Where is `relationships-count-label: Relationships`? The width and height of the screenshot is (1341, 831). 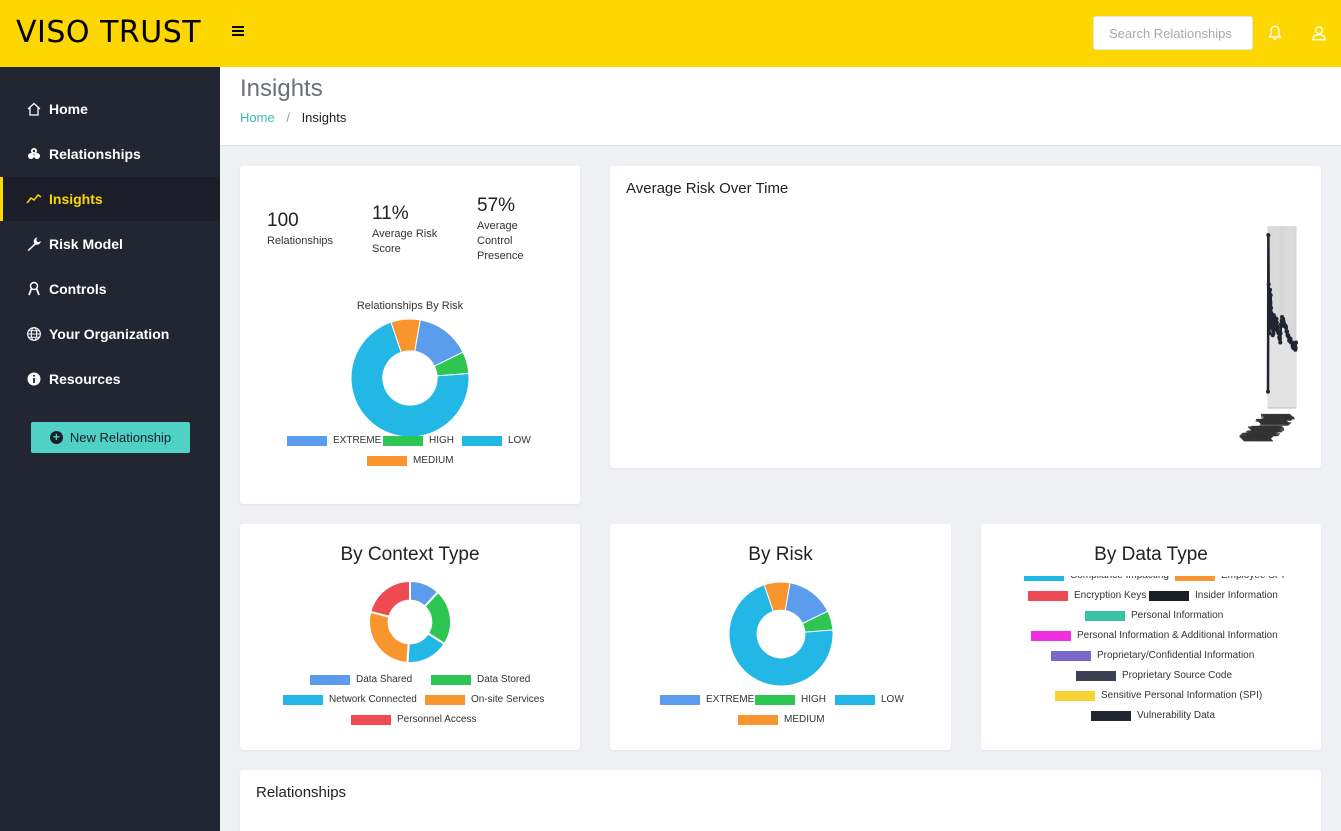
relationships-count-label: Relationships is located at coordinates (300, 241).